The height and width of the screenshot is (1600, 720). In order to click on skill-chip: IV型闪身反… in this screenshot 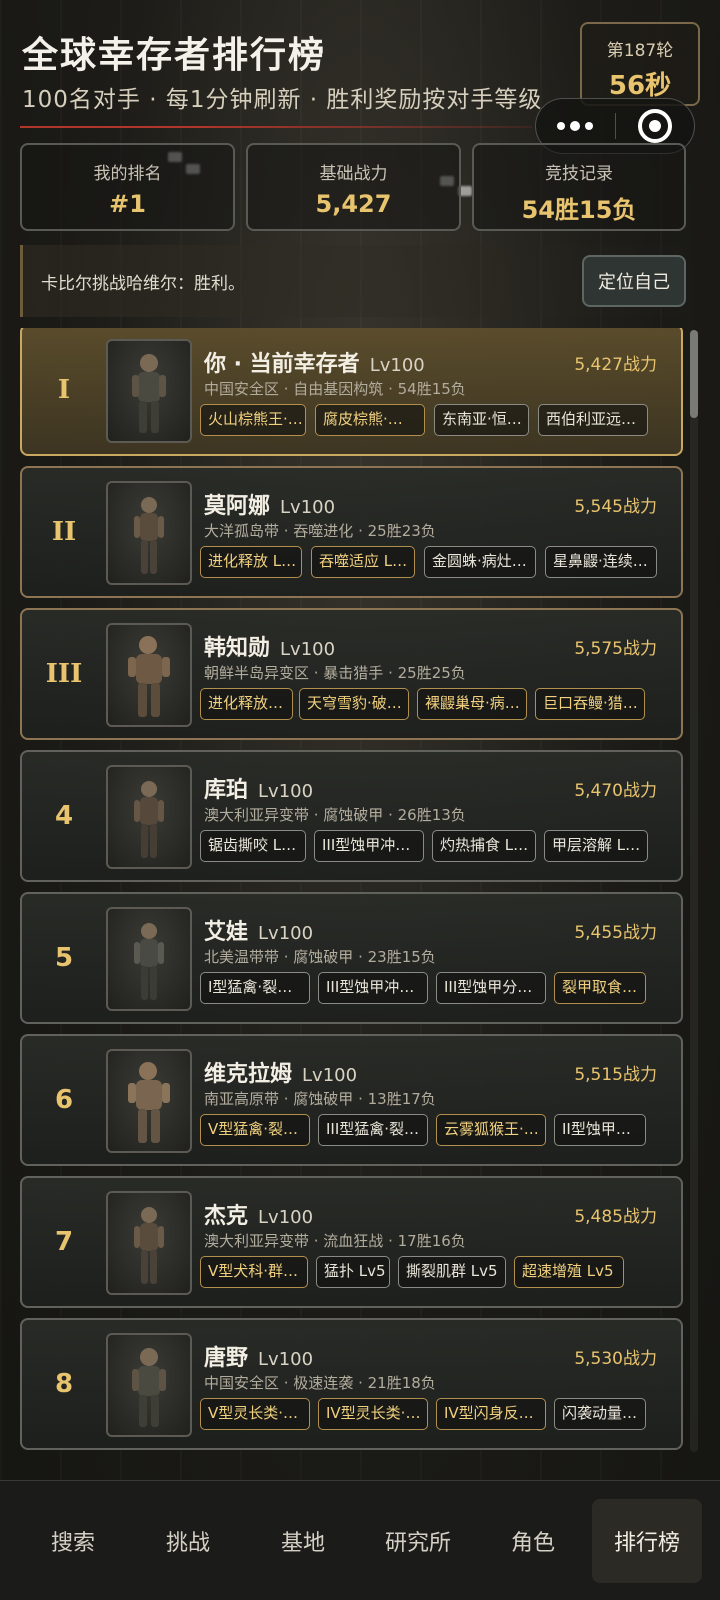, I will do `click(491, 1414)`.